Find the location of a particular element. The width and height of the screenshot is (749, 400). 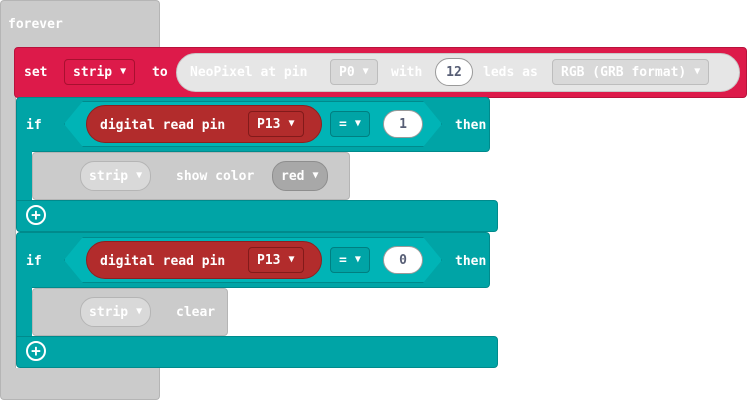

variable-dropdown: strip ▼ is located at coordinates (100, 72).